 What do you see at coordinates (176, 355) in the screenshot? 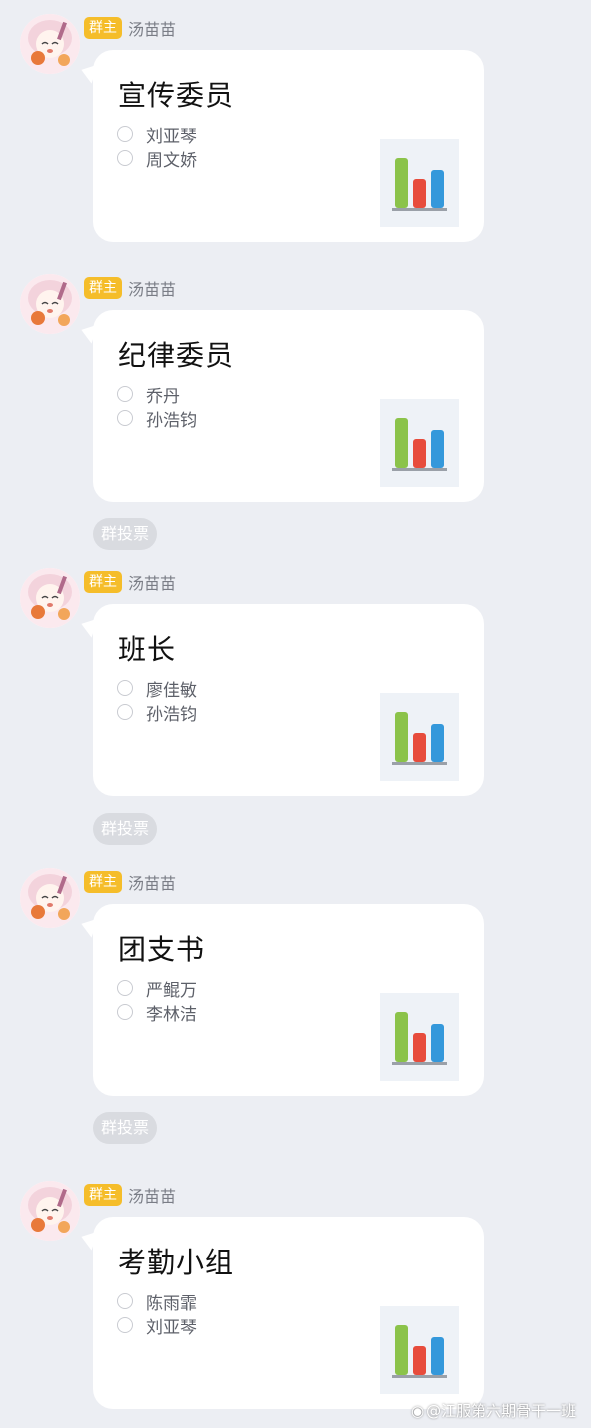
I see `poll-title: 纪律委员` at bounding box center [176, 355].